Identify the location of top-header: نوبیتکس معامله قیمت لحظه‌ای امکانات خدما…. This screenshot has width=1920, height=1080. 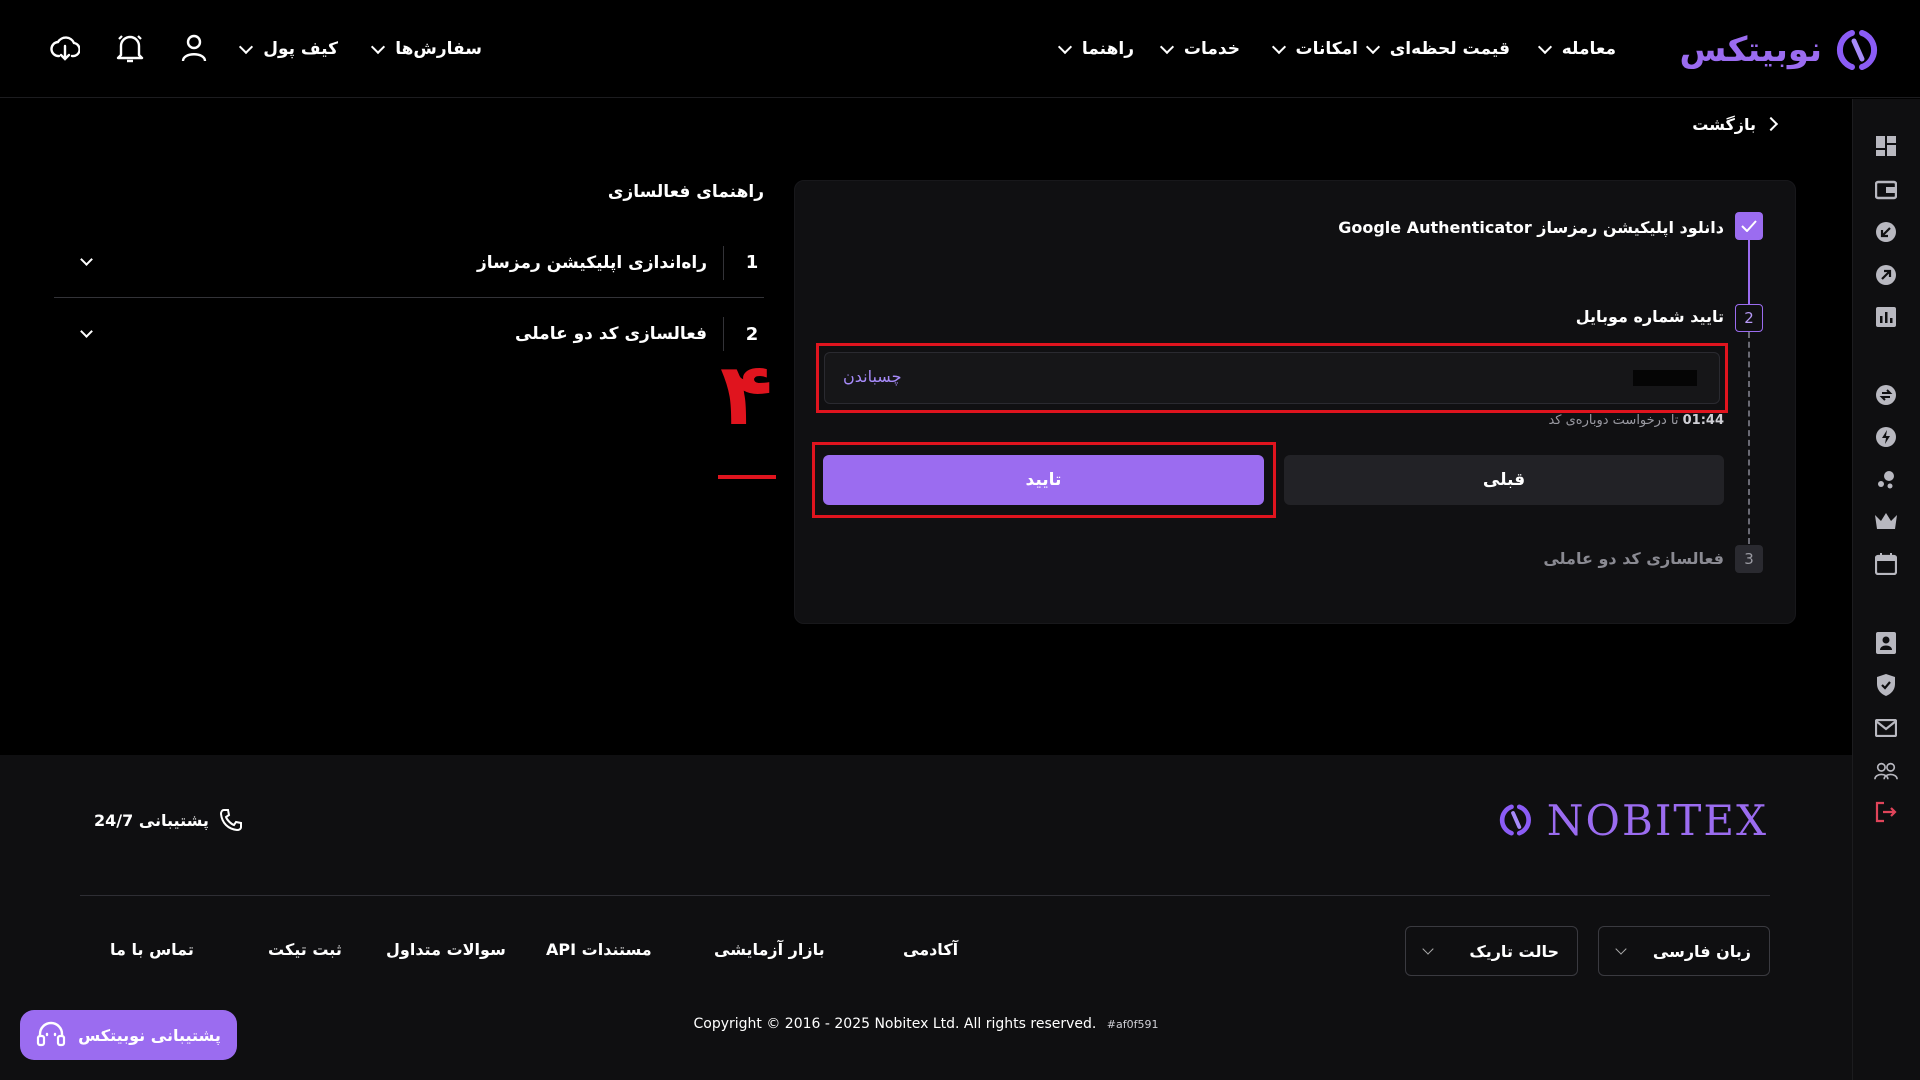
(960, 49).